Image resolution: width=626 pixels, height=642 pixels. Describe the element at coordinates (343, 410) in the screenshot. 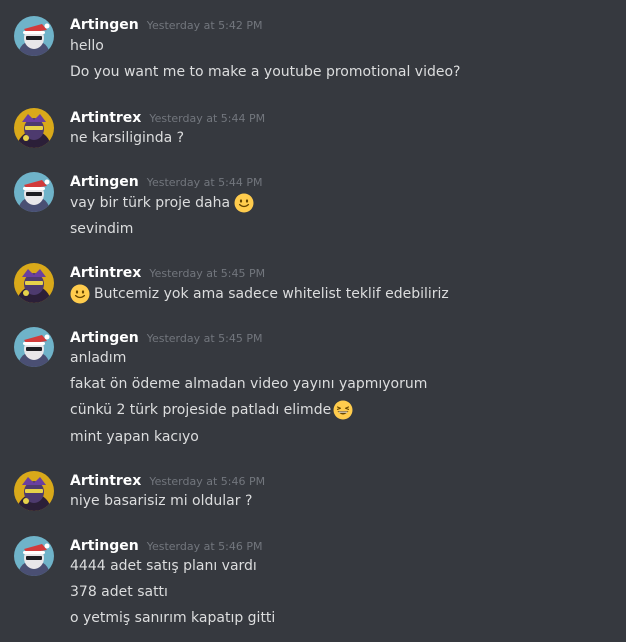

I see `grinning-squinting-face-icon` at that location.